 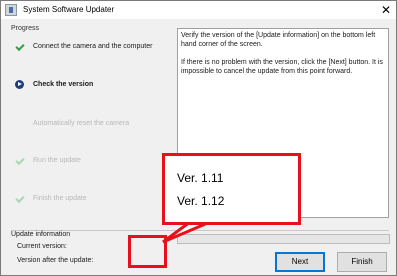 I want to click on current-version-value: Ver. 1.11, so click(x=200, y=178).